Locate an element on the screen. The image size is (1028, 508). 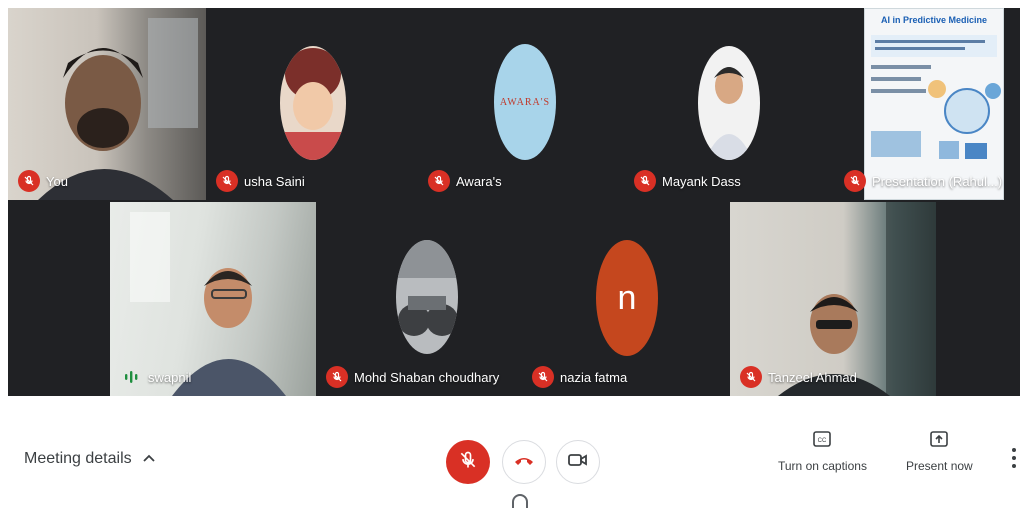
present-now-button: Present now is located at coordinates (939, 451).